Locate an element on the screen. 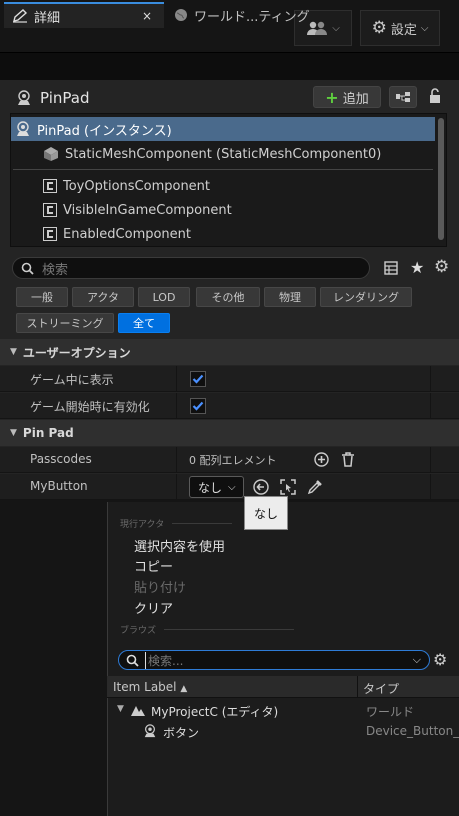 The image size is (459, 816). filter-general: 一般 is located at coordinates (42, 297).